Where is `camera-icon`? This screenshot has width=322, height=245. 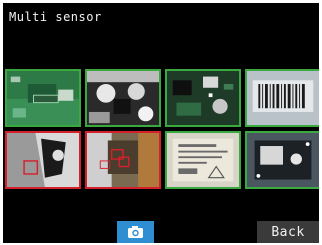 camera-icon is located at coordinates (135, 234).